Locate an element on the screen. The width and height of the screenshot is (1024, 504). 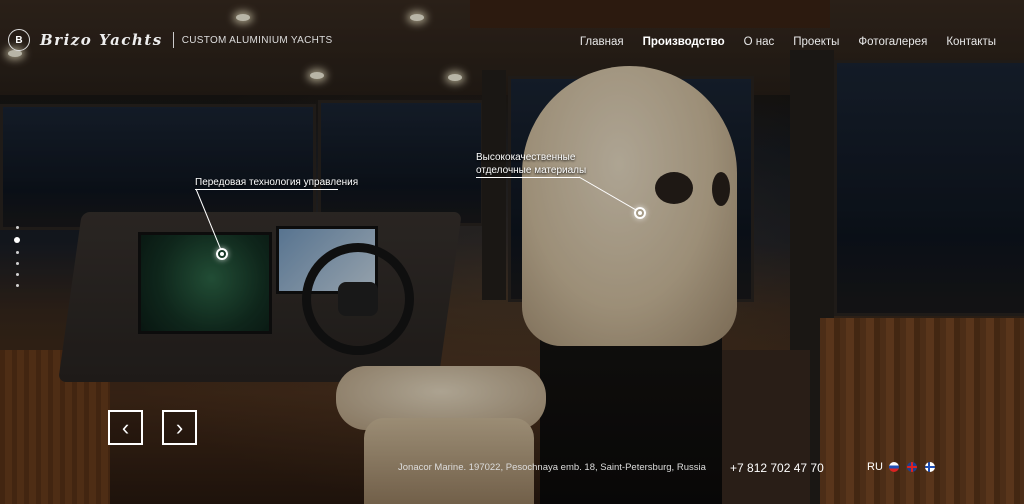
hotspot-control is located at coordinates (222, 254).